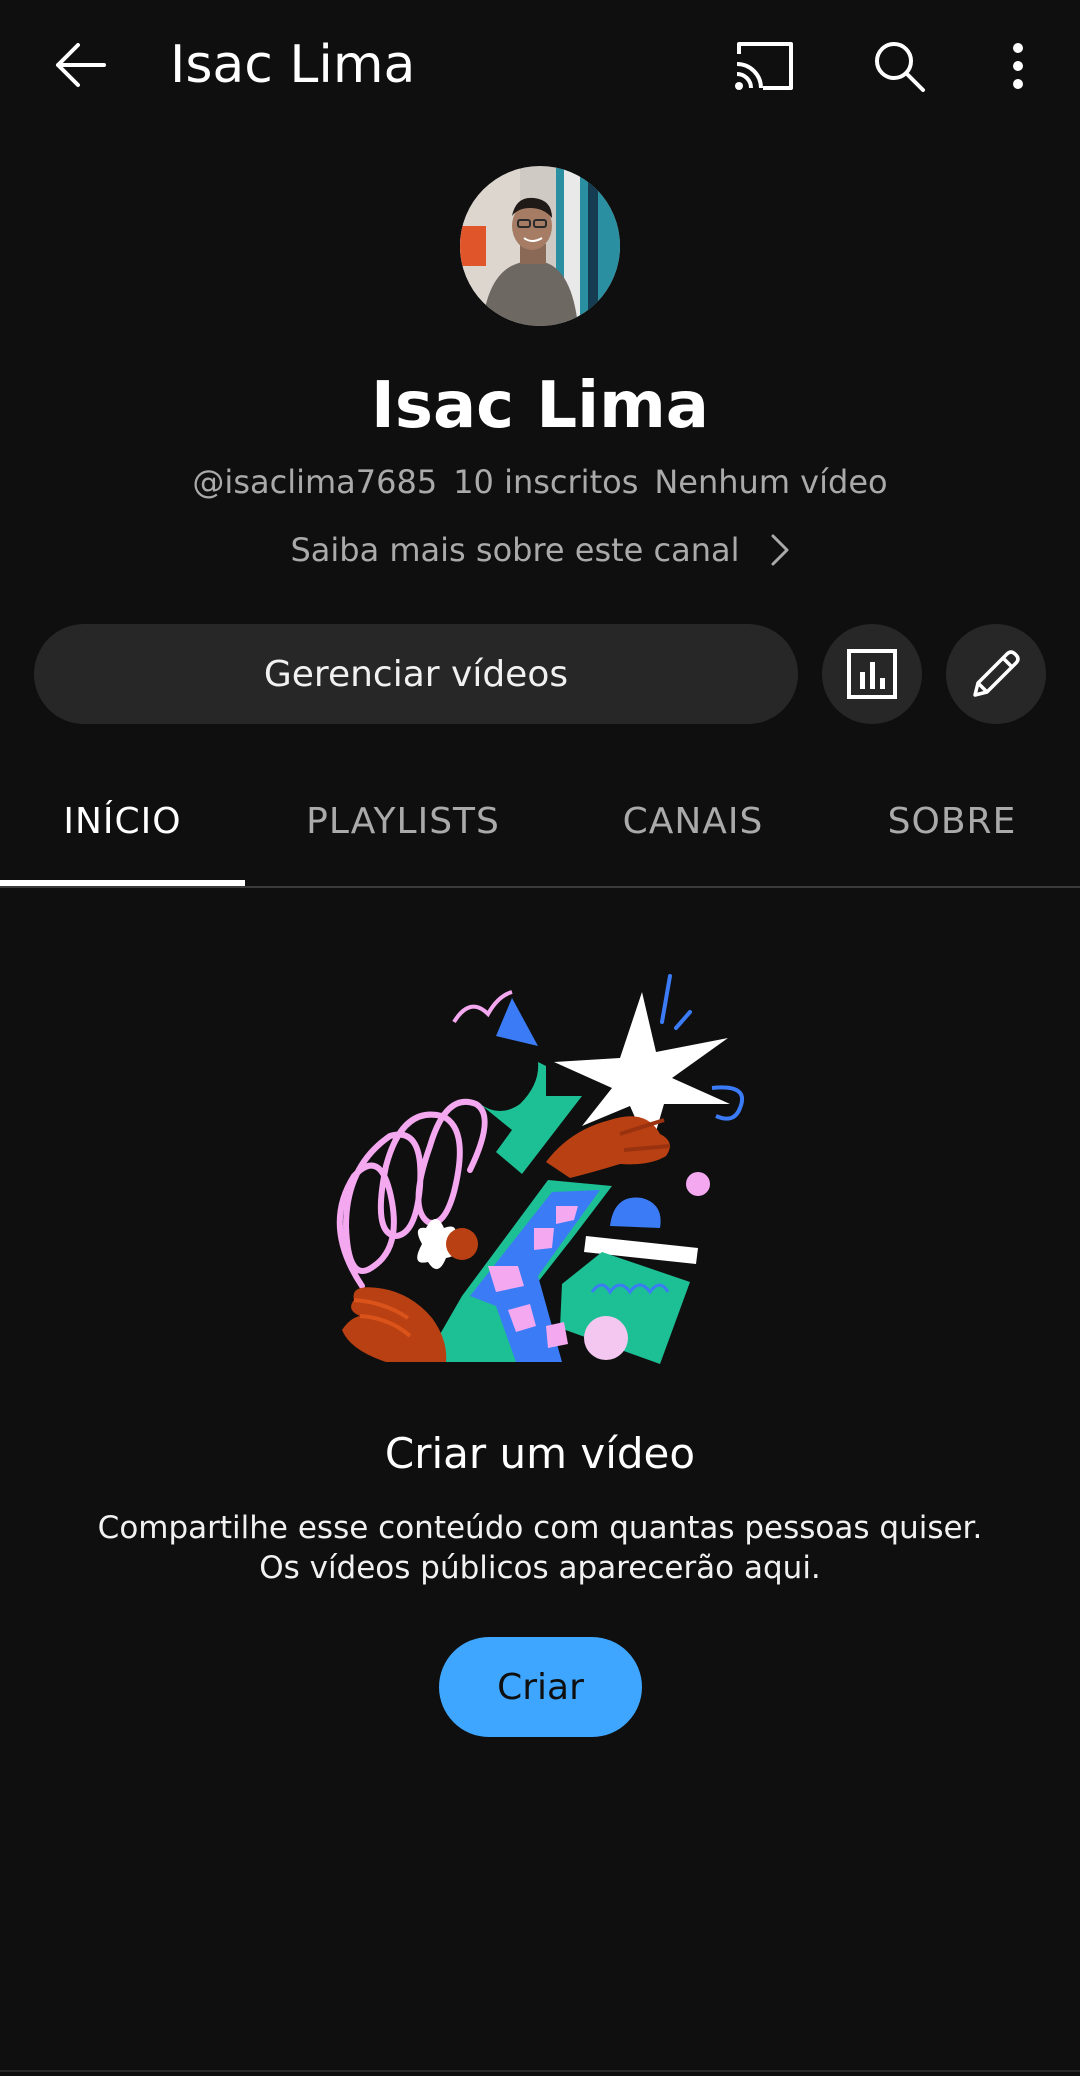 The height and width of the screenshot is (2076, 1080). I want to click on create-video-illustration, so click(540, 1166).